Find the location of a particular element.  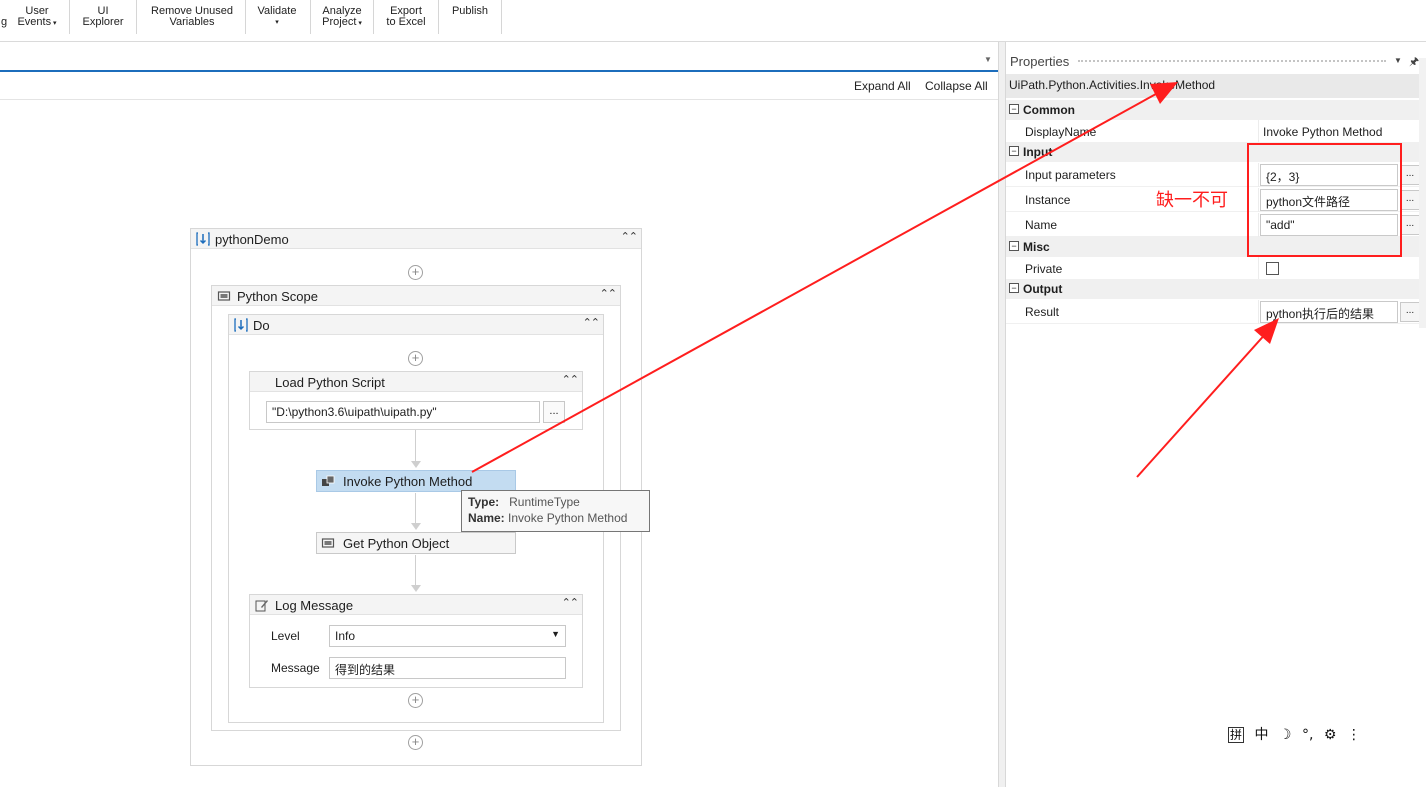

ime-punctuation-icon: °, is located at coordinates (1307, 735).